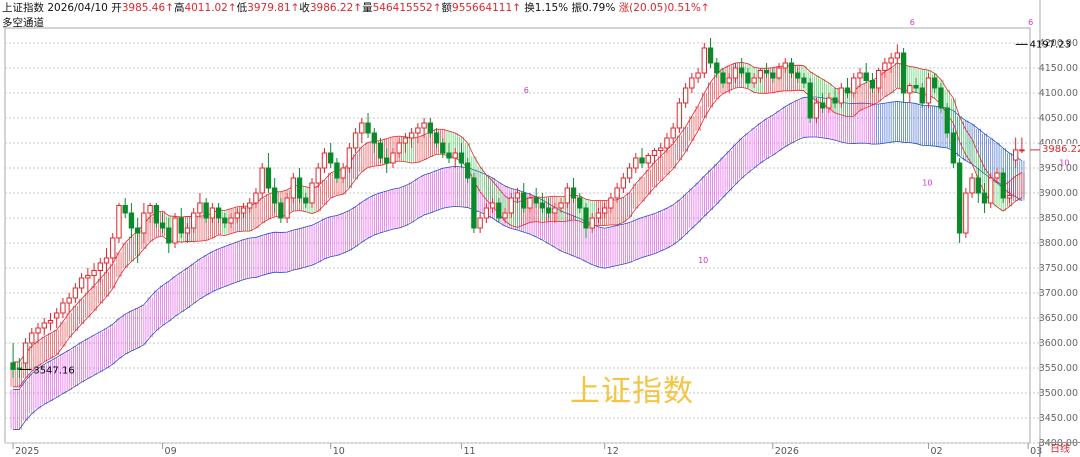  I want to click on period-tab-daily: 日线, so click(1059, 449).